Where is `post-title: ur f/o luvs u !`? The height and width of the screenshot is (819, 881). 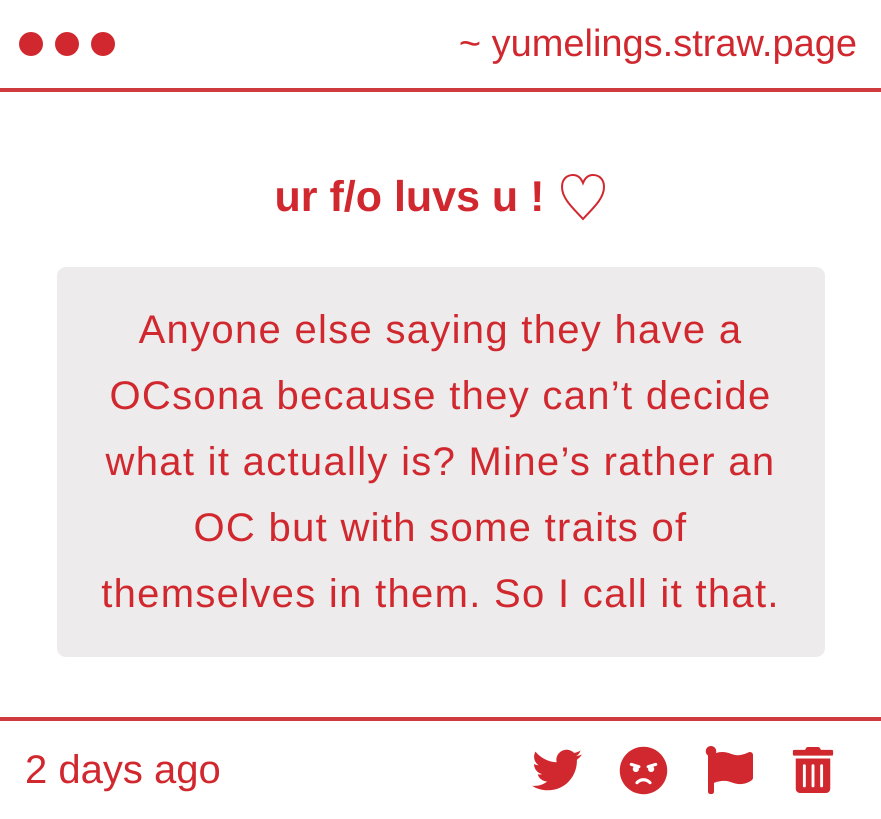 post-title: ur f/o luvs u ! is located at coordinates (409, 197).